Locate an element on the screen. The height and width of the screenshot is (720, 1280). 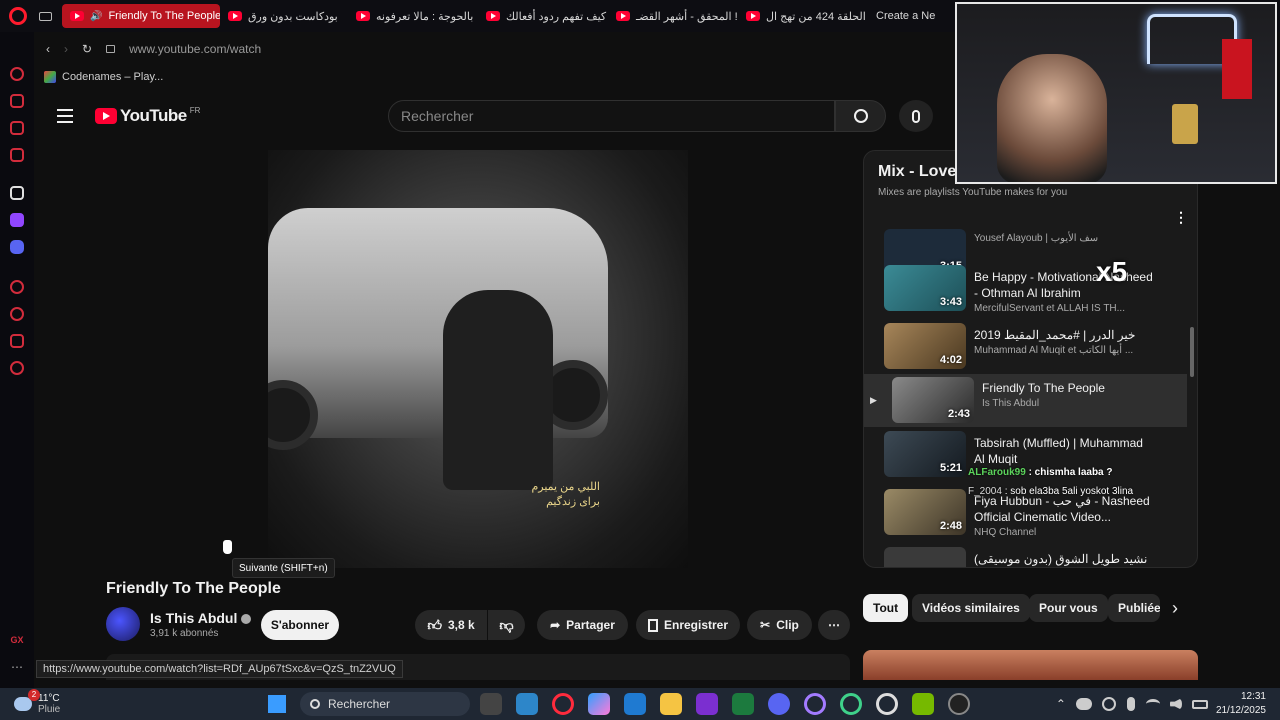
clock: 12:31 21/12/2025 is located at coordinates (1241, 704).